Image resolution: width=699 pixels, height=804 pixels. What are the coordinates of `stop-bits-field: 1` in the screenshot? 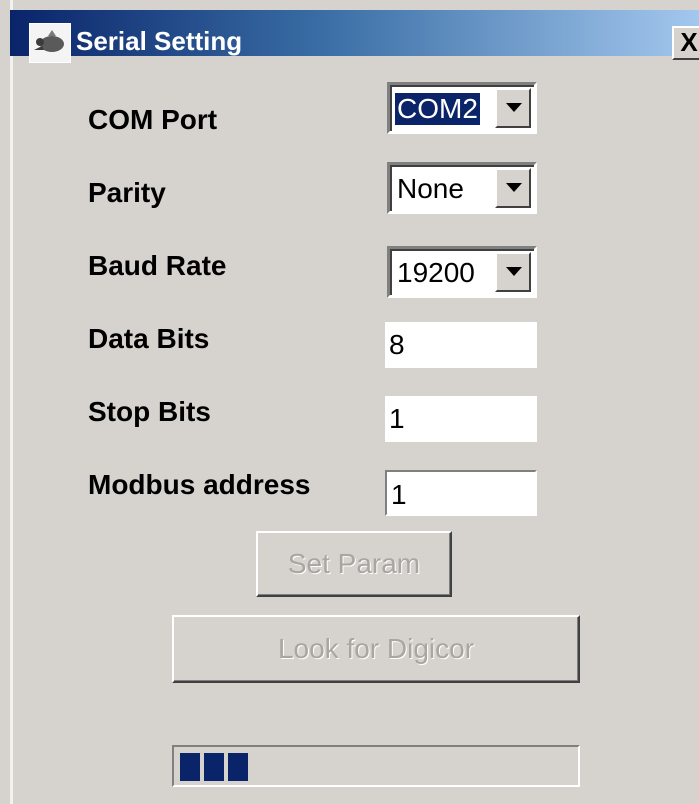 It's located at (461, 419).